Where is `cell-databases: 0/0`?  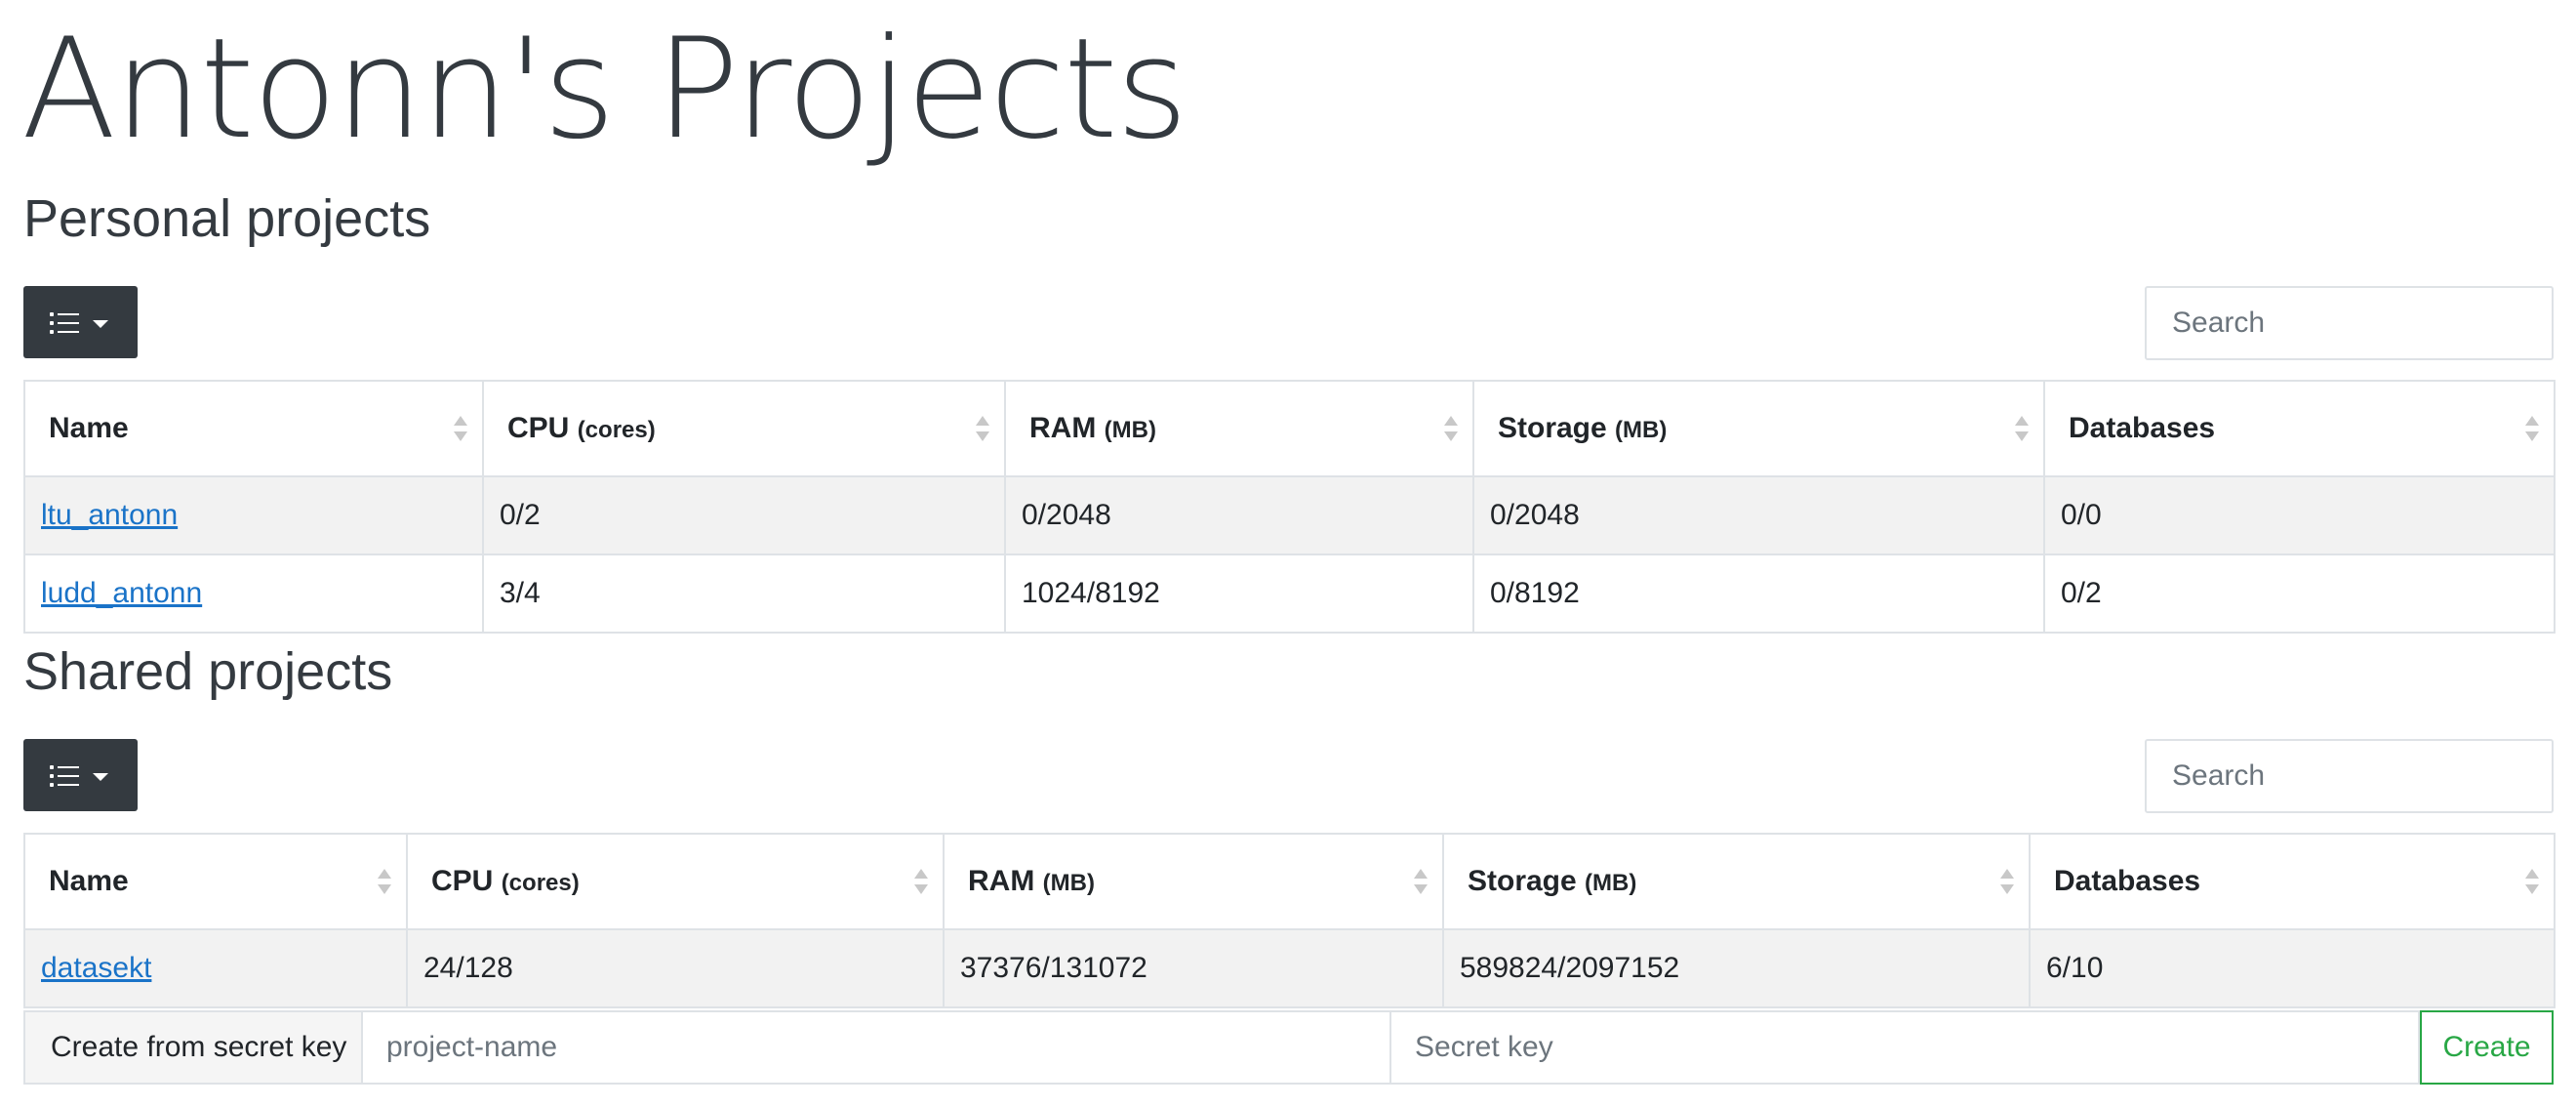 cell-databases: 0/0 is located at coordinates (2299, 515).